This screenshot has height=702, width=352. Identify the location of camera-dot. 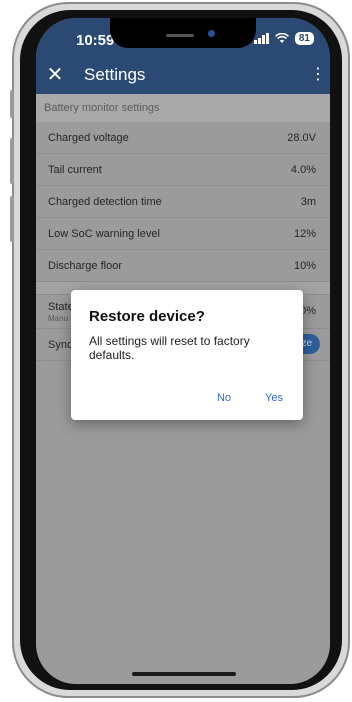
(211, 33).